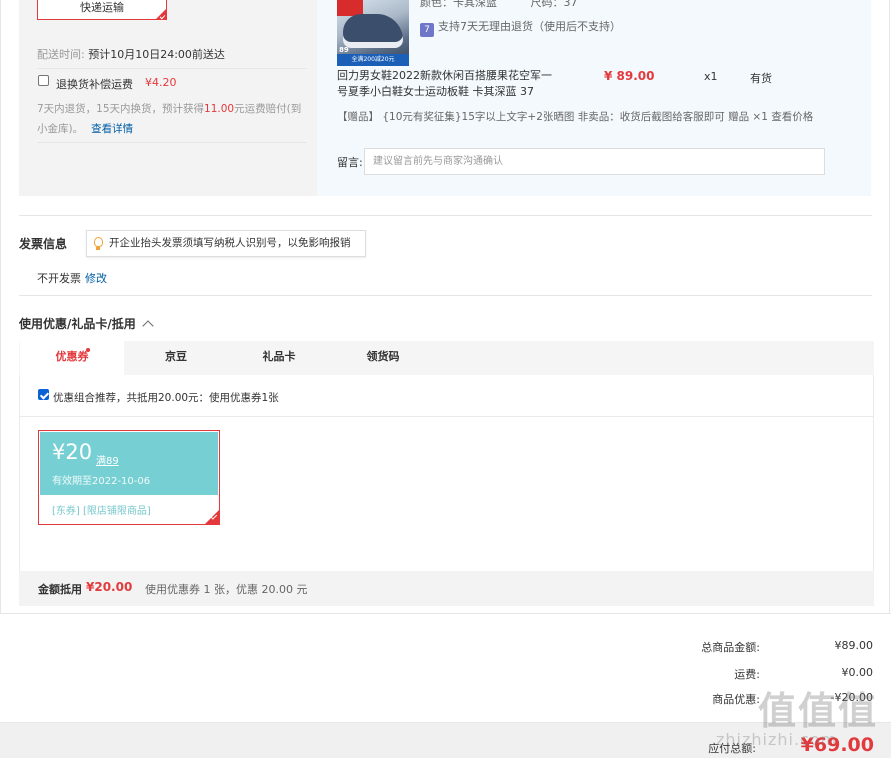 This screenshot has width=891, height=758. Describe the element at coordinates (166, 398) in the screenshot. I see `combo-label: 优惠组合推荐，共抵用20.00元：使用优惠券1张` at that location.